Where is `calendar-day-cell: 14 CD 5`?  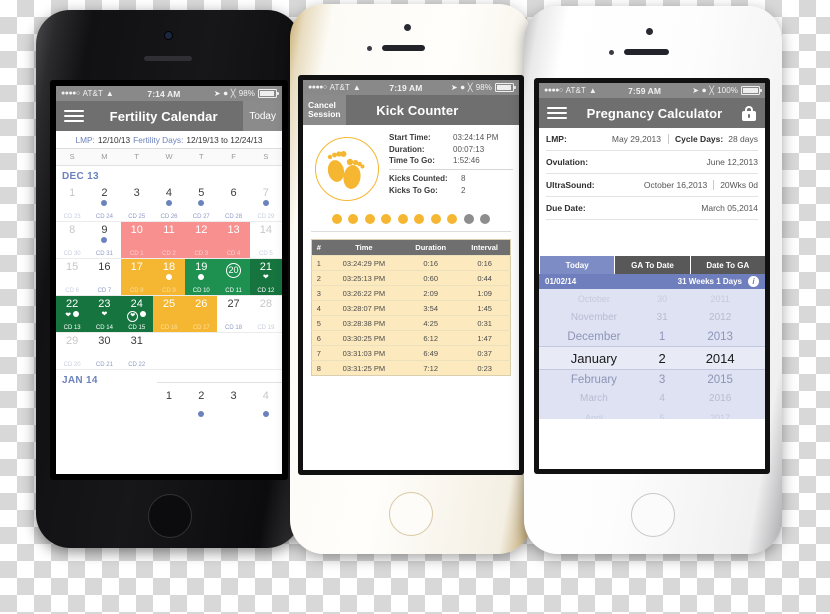 calendar-day-cell: 14 CD 5 is located at coordinates (265, 240).